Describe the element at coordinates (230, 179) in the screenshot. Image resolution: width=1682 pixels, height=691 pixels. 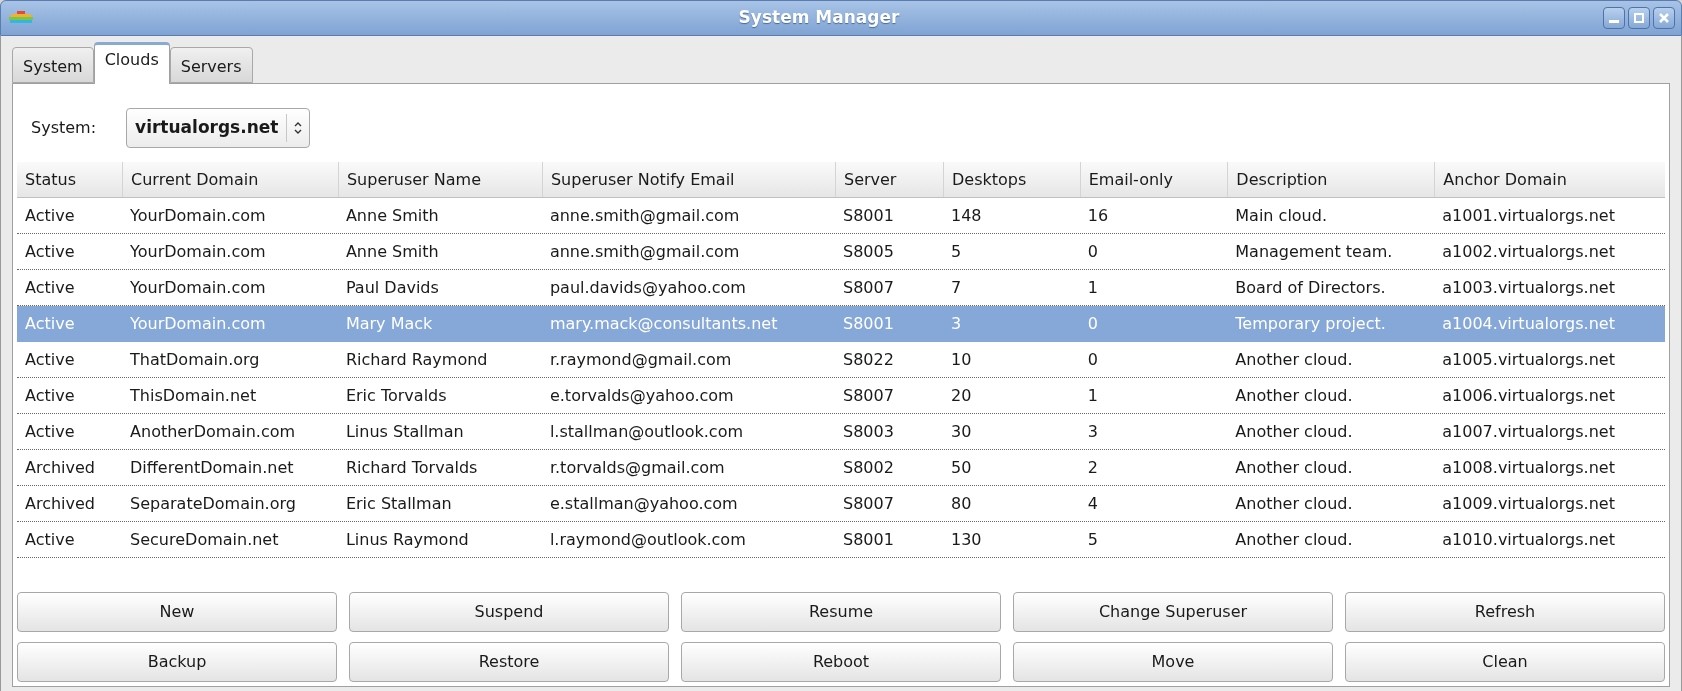
I see `column-header: Current Domain` at that location.